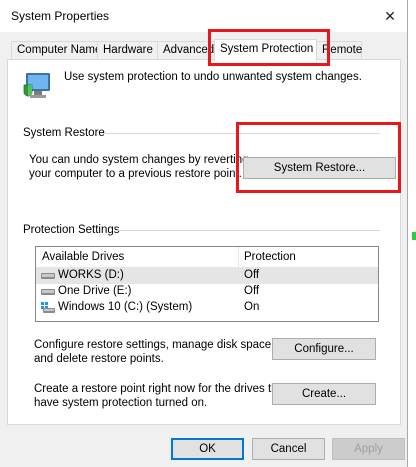 The width and height of the screenshot is (416, 467). What do you see at coordinates (238, 257) in the screenshot?
I see `column-separator` at bounding box center [238, 257].